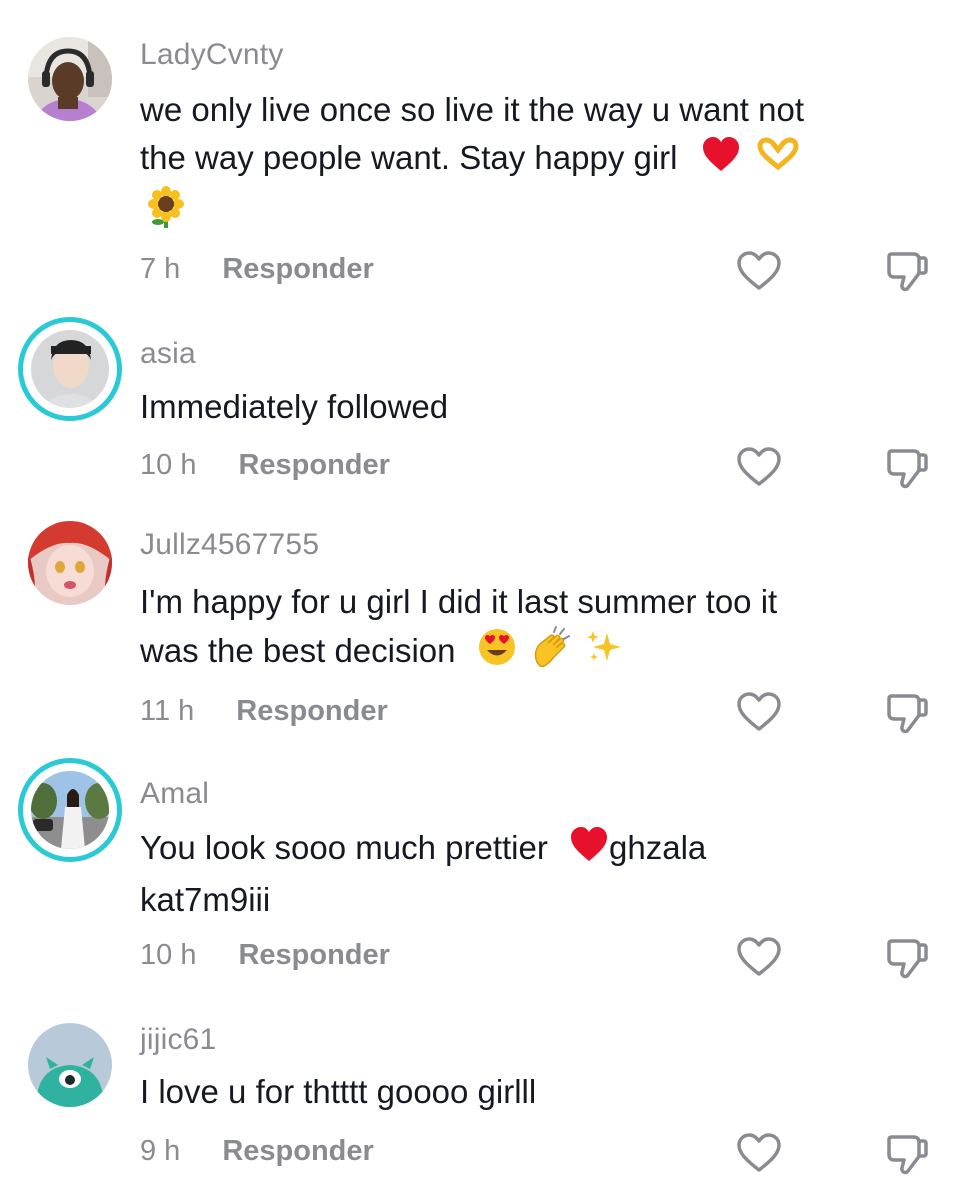 This screenshot has width=967, height=1200. What do you see at coordinates (540, 850) in the screenshot?
I see `comment-text-line: You look sooo much prettier ghzala` at bounding box center [540, 850].